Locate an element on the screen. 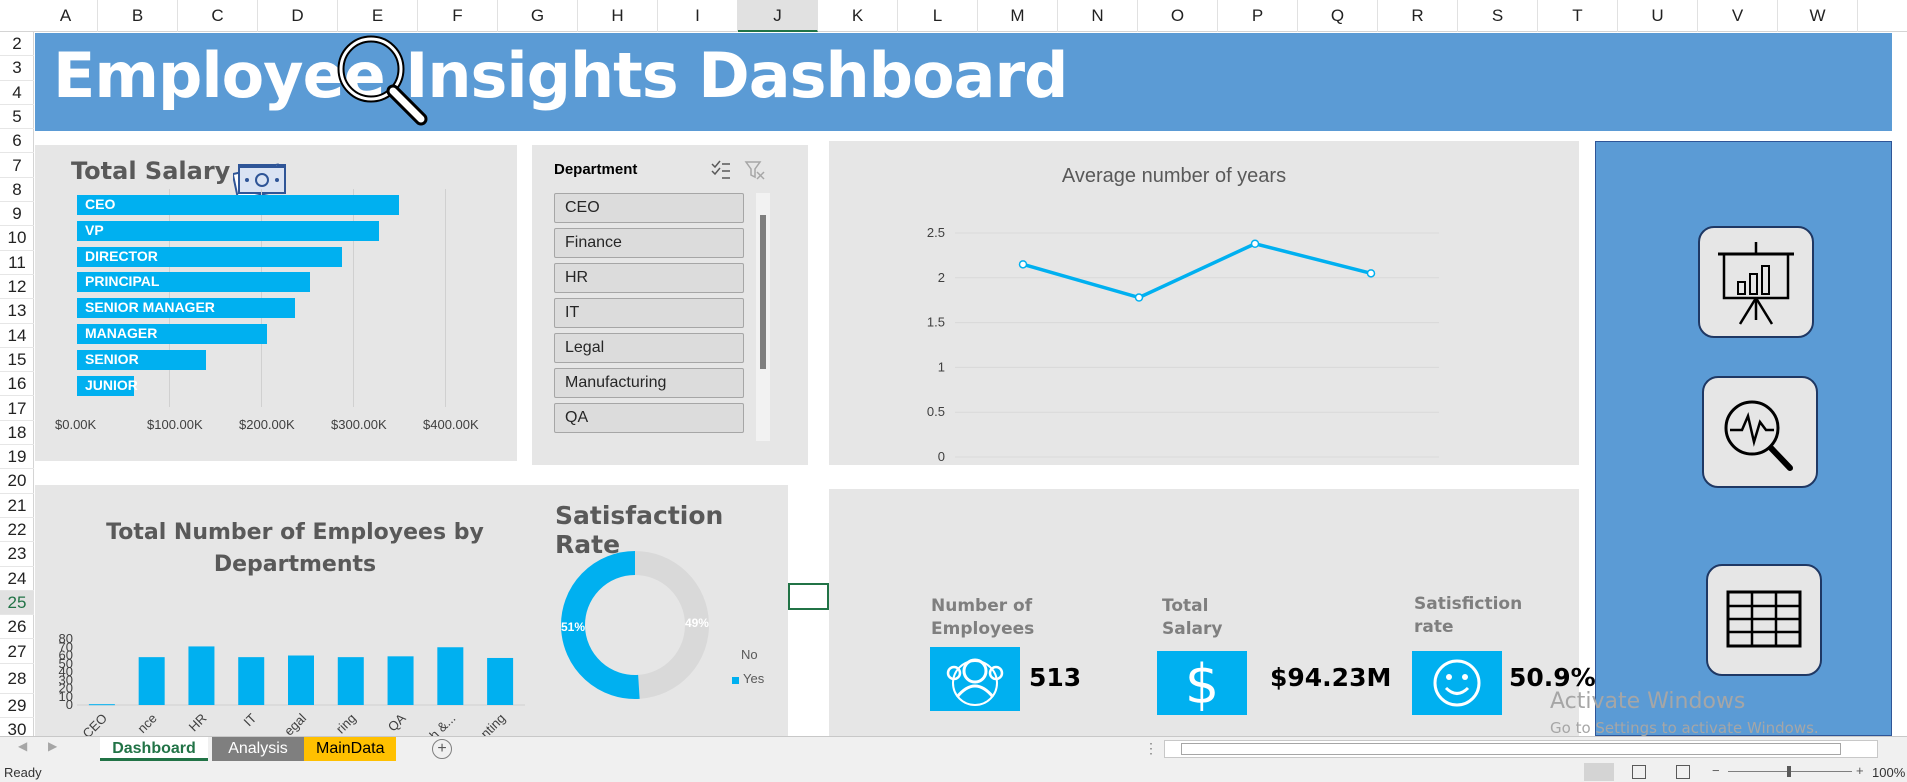  slicer-item: IT is located at coordinates (649, 313).